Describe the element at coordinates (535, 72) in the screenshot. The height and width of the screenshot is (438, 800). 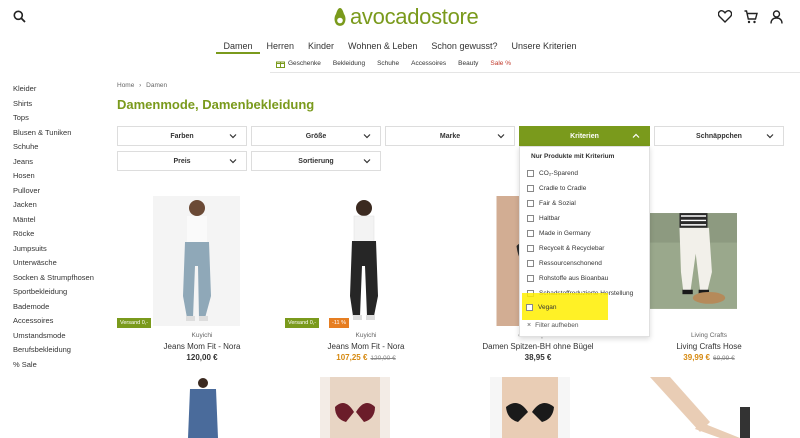
I see `header-divider` at that location.